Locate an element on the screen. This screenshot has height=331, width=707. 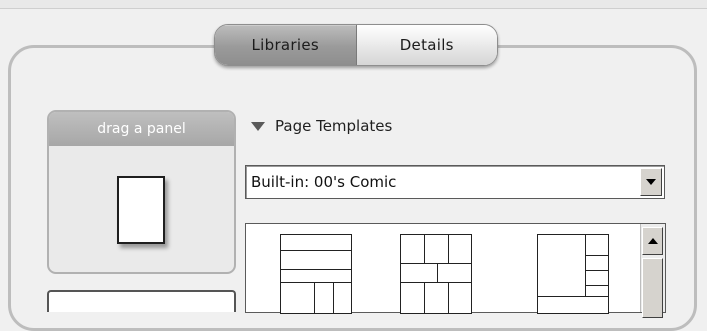
page-templates-label: Page Templates is located at coordinates (334, 126).